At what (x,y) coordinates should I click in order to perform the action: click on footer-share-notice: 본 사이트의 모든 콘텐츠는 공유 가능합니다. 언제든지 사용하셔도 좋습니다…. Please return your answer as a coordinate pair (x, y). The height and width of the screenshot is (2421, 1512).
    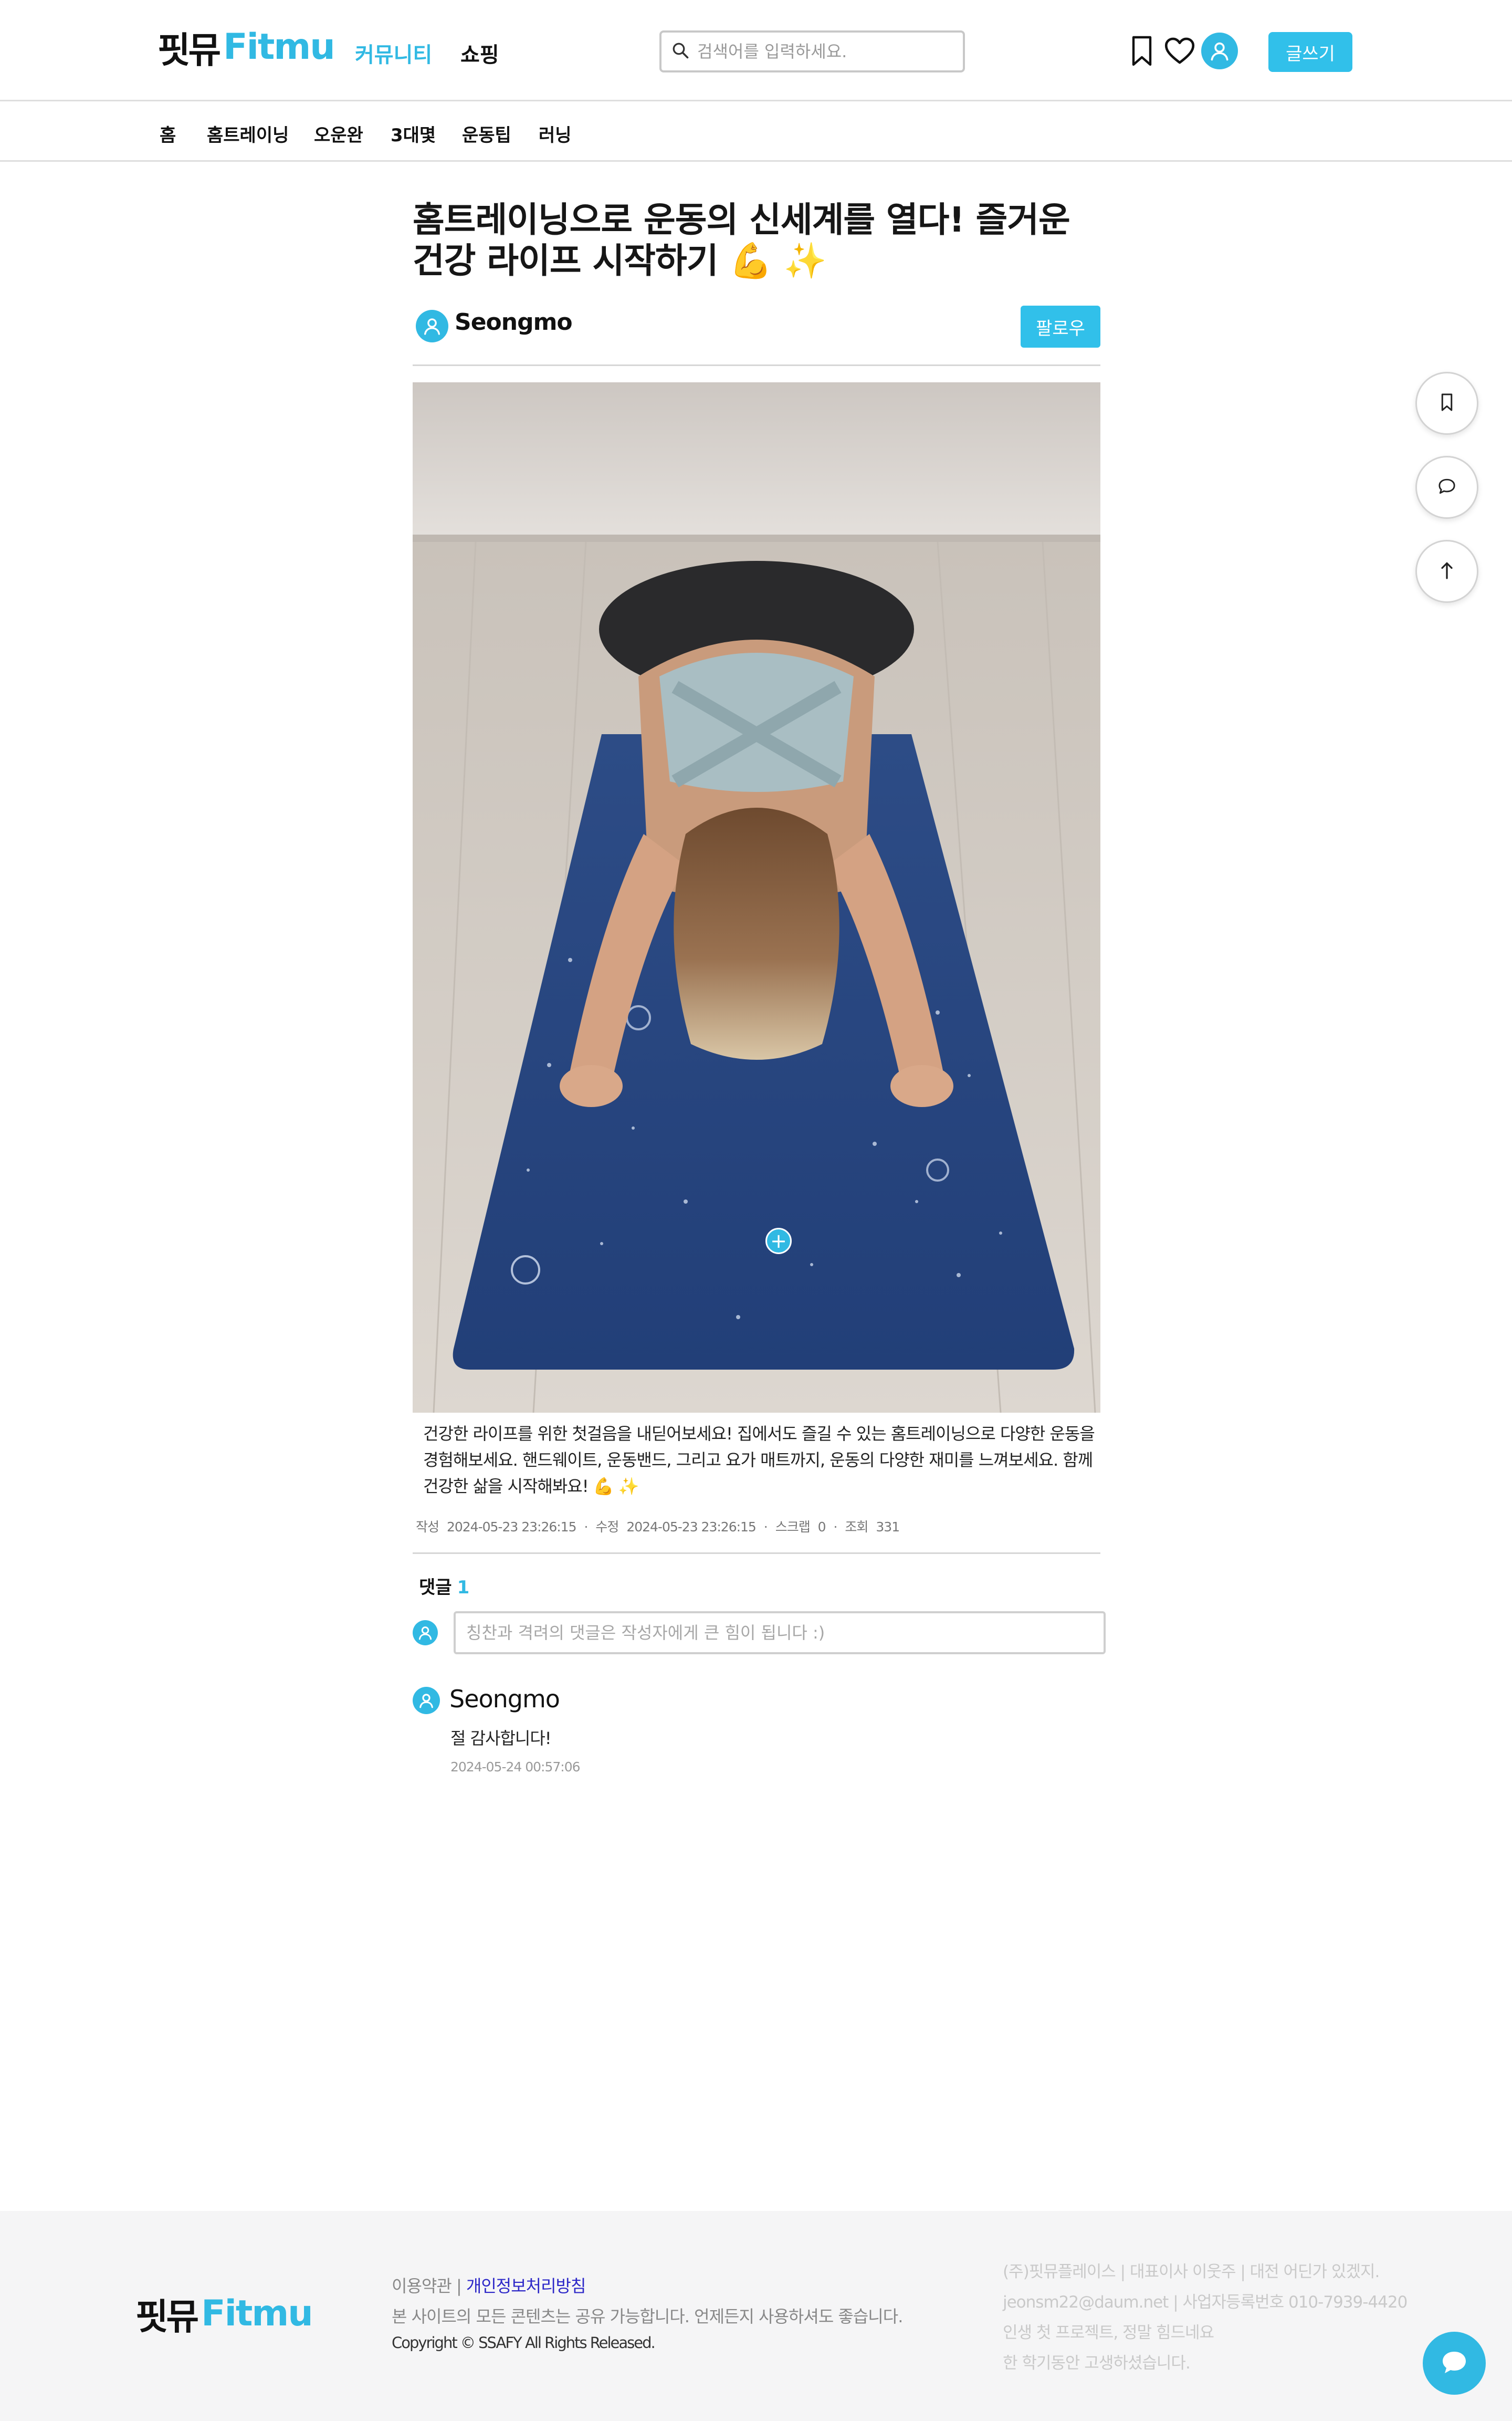
    Looking at the image, I should click on (647, 2316).